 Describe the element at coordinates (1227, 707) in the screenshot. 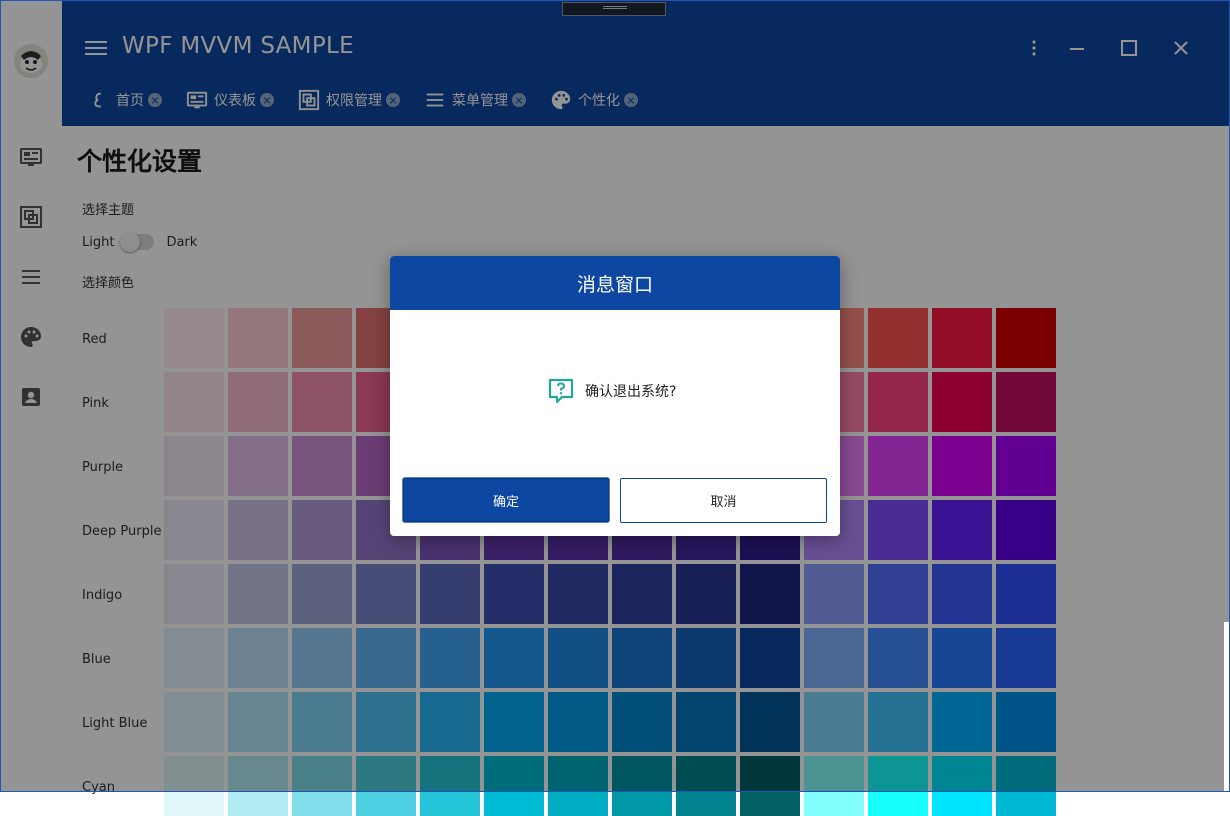

I see `scrollbar` at that location.